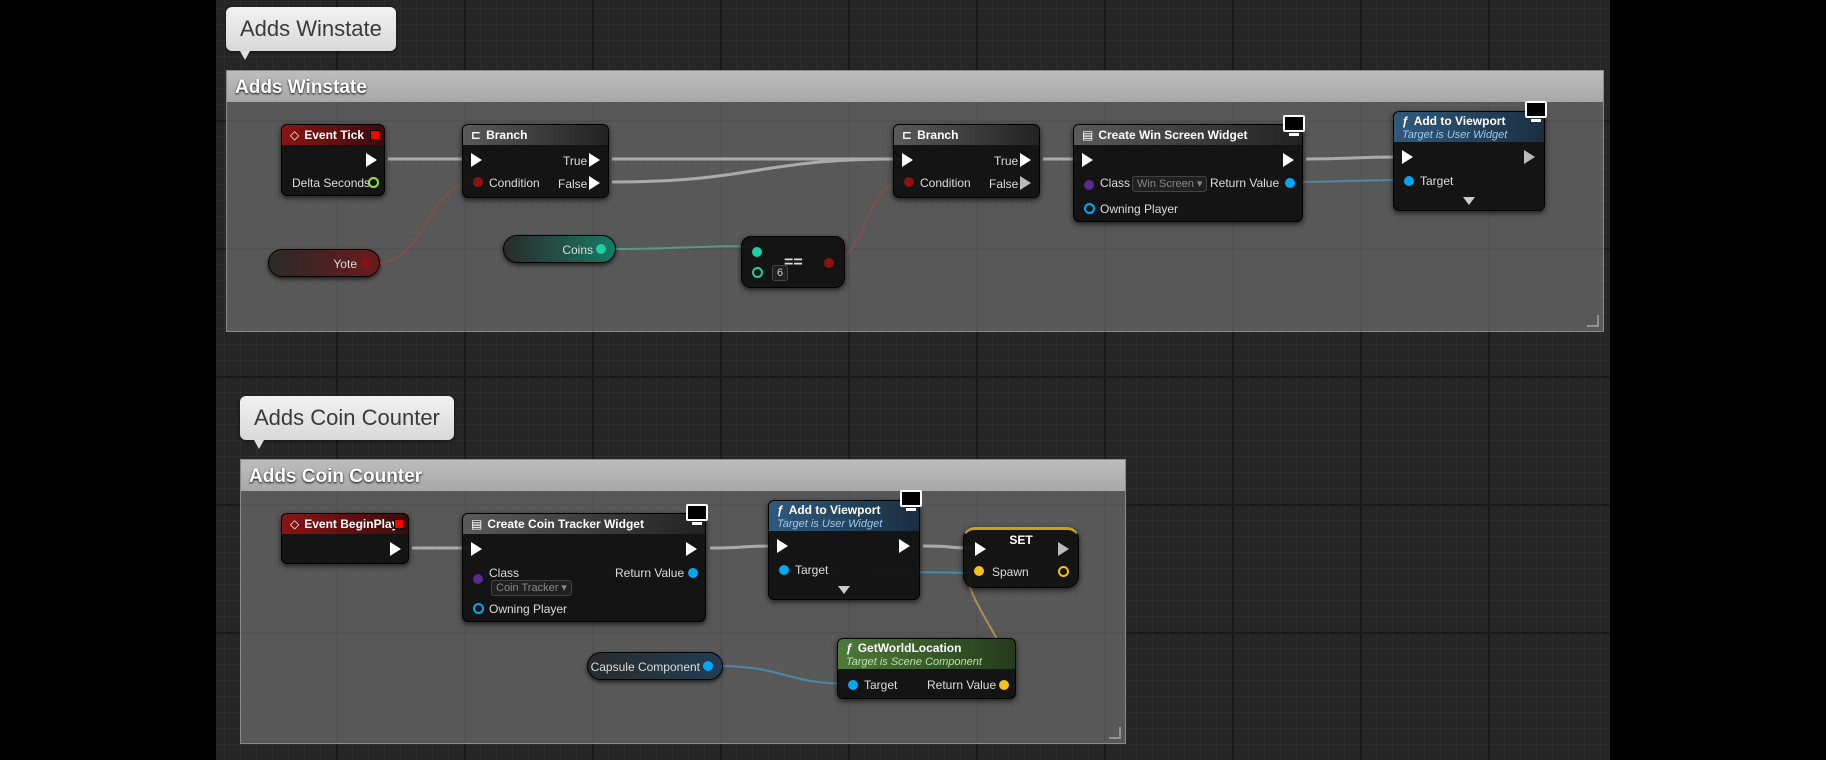  I want to click on spawn-out-pin, so click(1063, 571).